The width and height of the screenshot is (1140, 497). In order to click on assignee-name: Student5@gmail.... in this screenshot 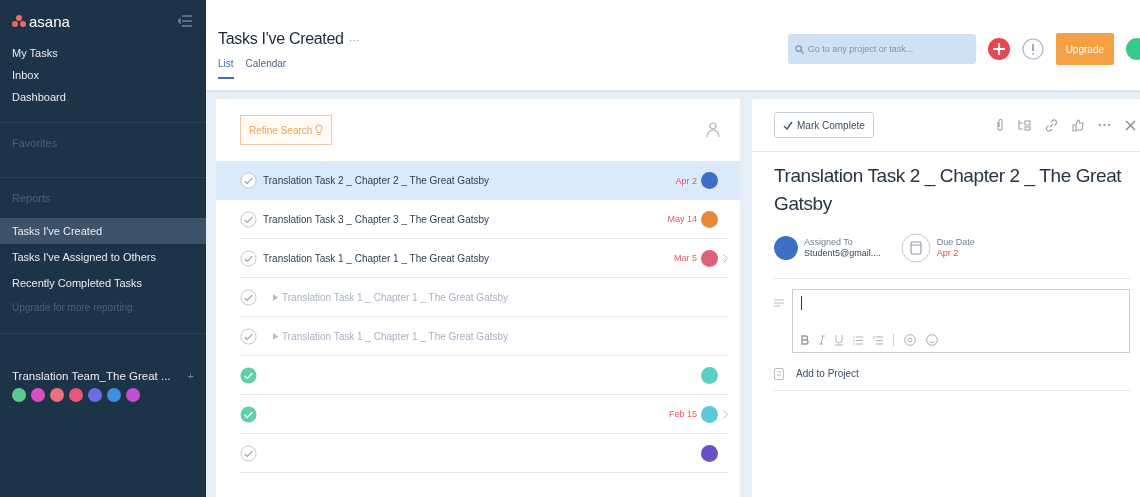, I will do `click(842, 253)`.